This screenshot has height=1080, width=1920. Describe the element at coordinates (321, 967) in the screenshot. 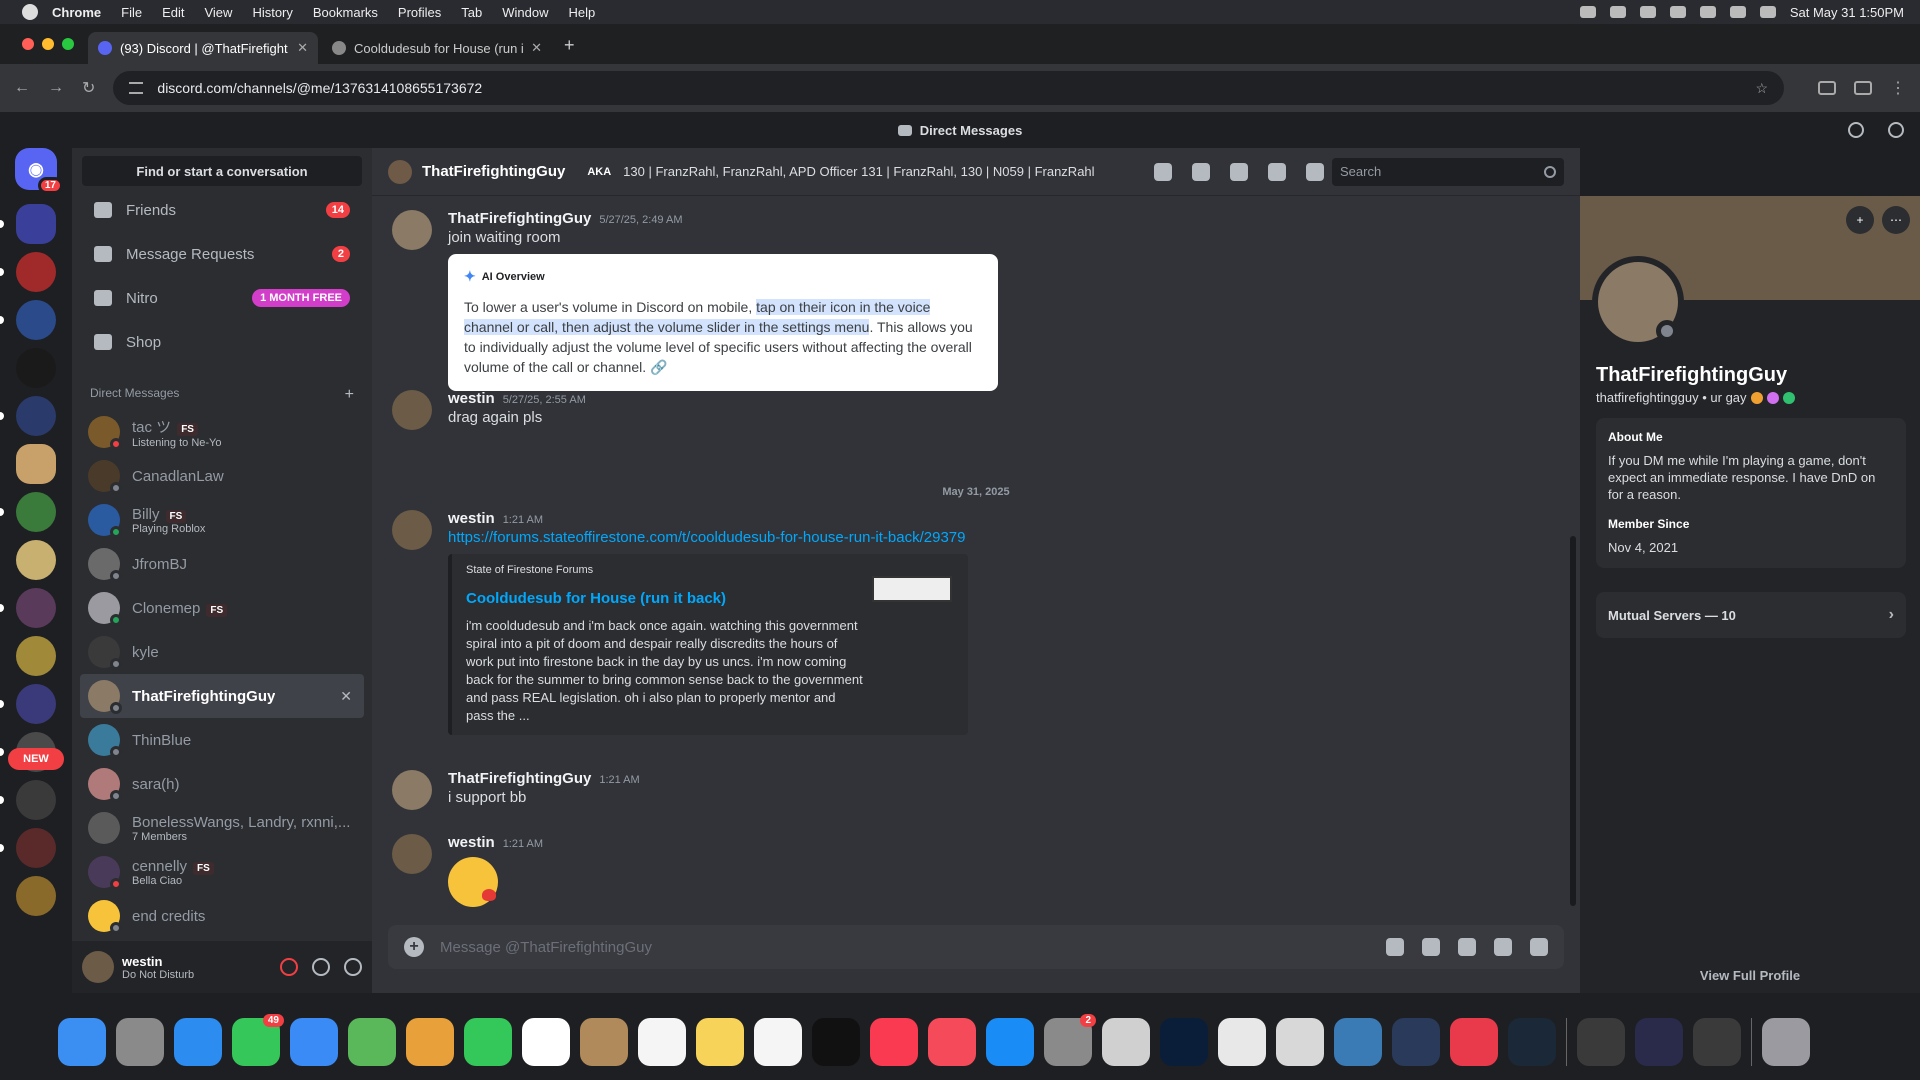

I see `headphones-icon` at that location.